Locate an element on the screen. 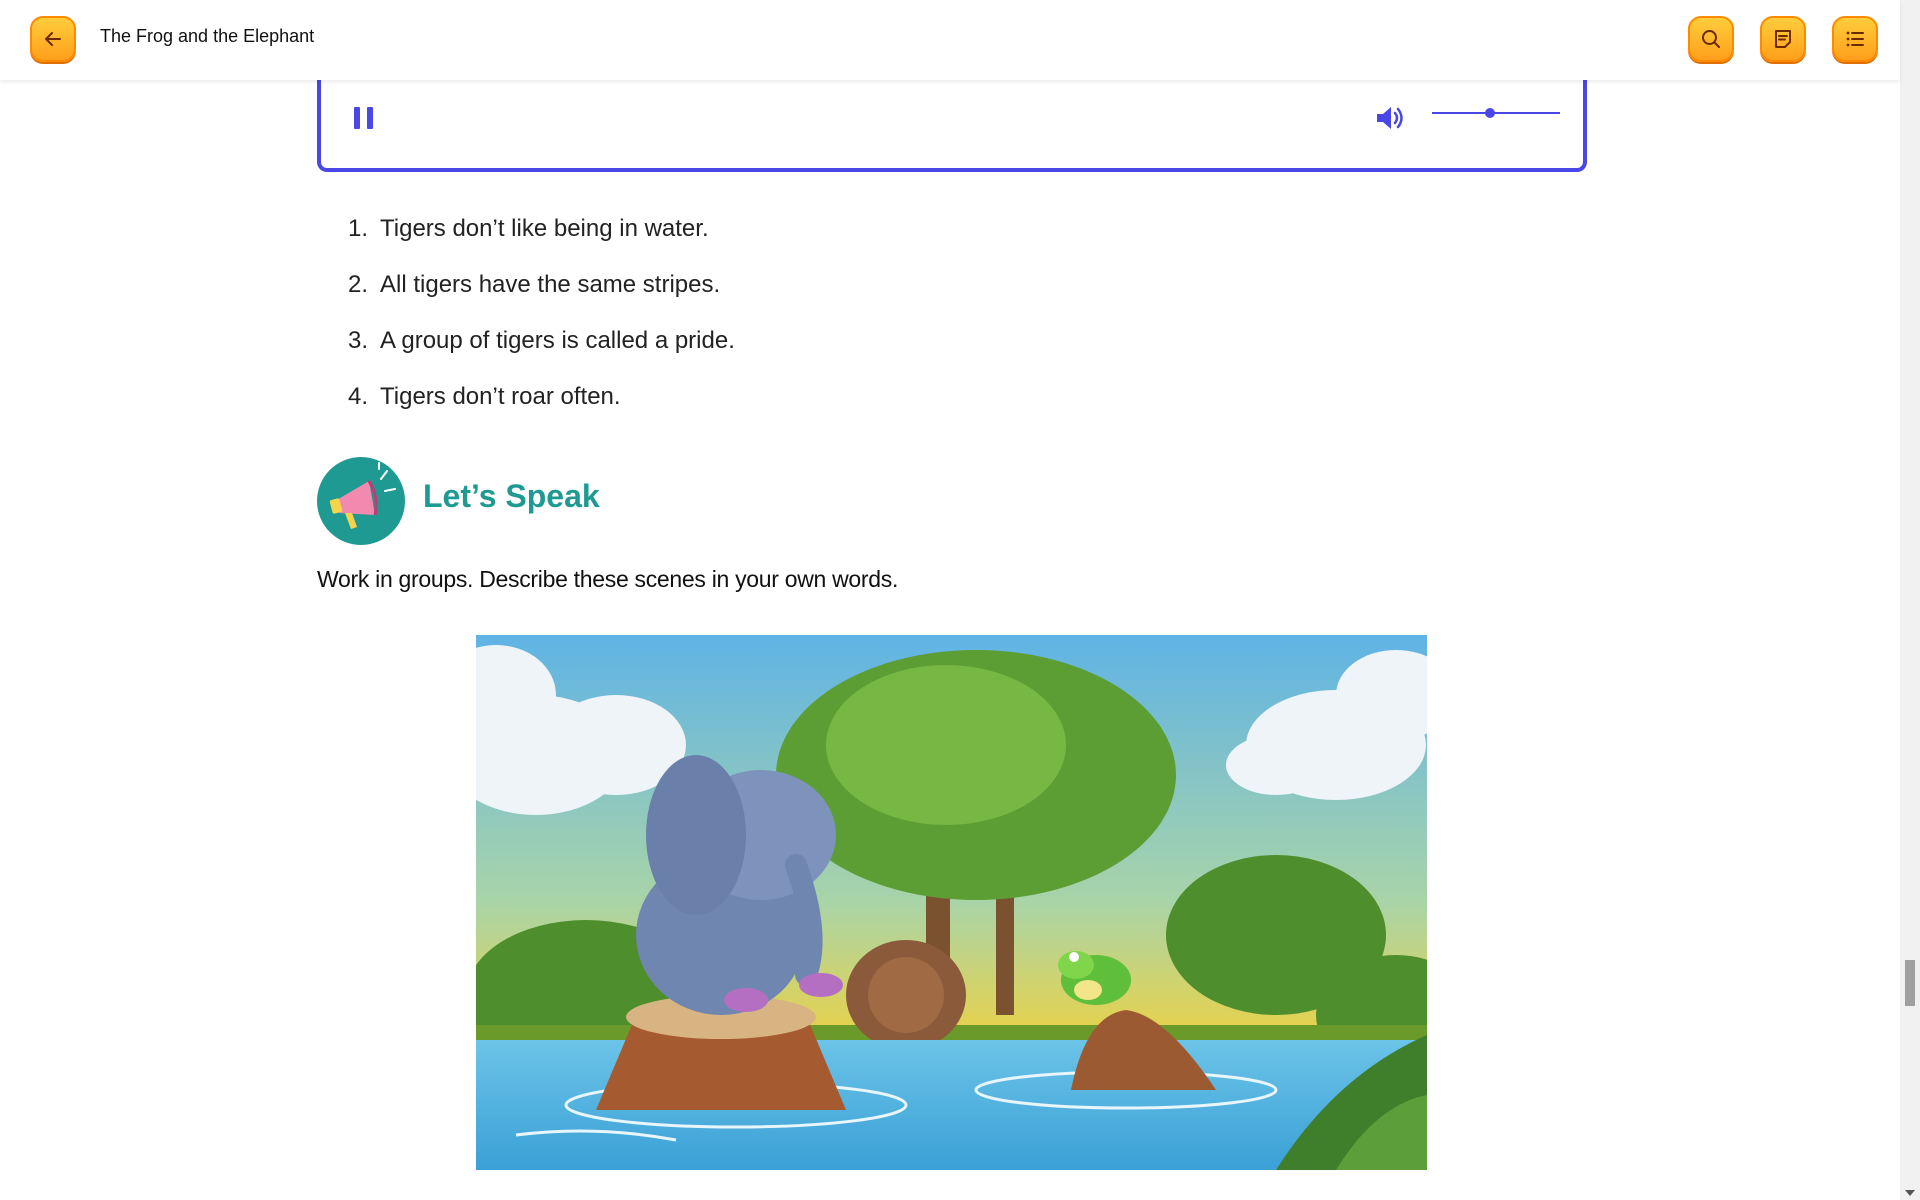 Image resolution: width=1920 pixels, height=1200 pixels. list-item-number: 3. is located at coordinates (357, 340).